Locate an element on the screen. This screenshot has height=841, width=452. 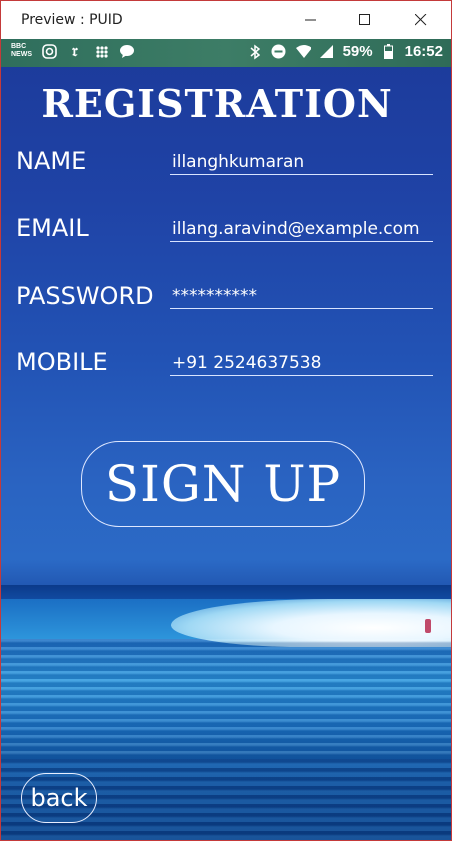
minimize-icon is located at coordinates (310, 20).